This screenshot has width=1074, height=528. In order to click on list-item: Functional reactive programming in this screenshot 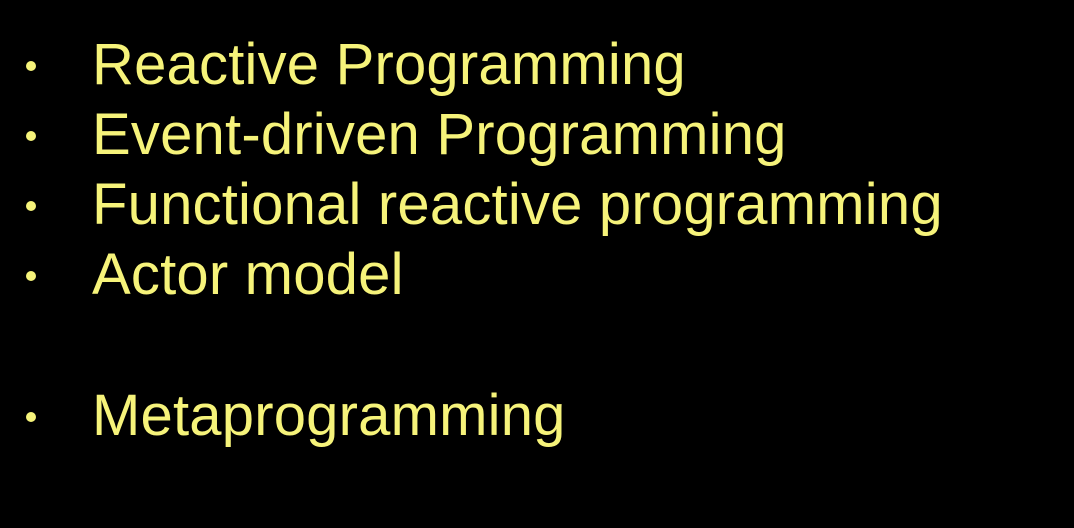, I will do `click(537, 205)`.